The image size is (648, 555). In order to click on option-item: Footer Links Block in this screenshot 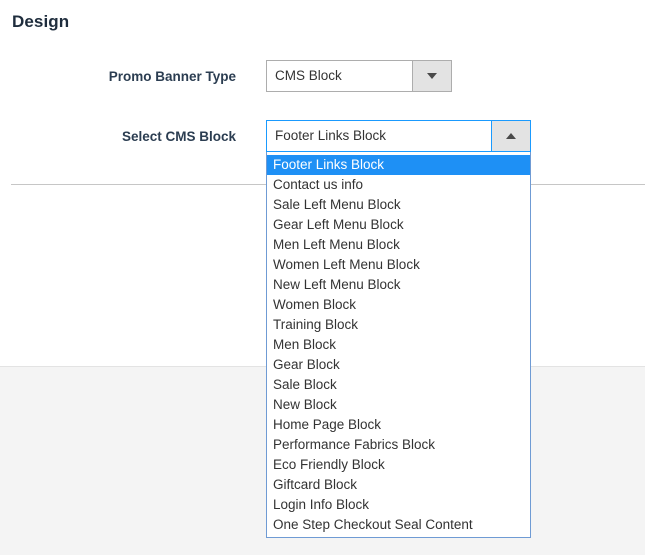, I will do `click(398, 165)`.